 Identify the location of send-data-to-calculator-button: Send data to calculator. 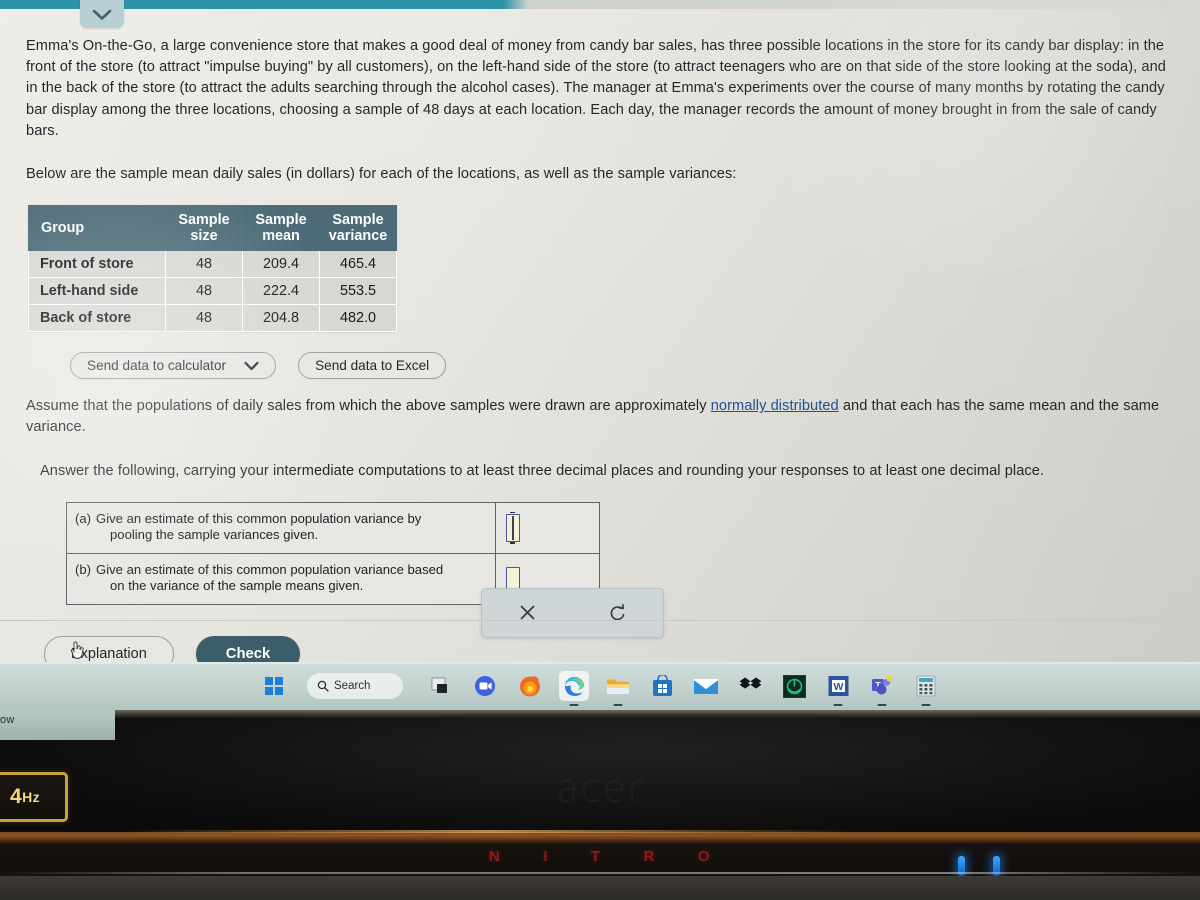
(173, 366).